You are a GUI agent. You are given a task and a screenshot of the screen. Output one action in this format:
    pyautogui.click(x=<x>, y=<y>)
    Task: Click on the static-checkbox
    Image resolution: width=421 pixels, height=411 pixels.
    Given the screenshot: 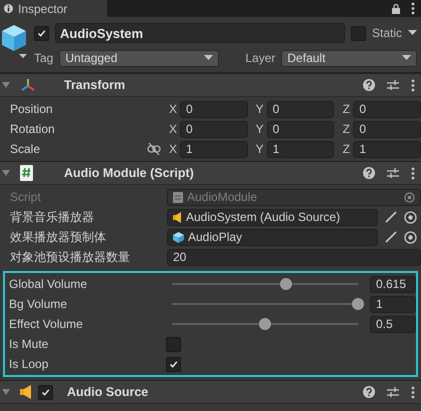 What is the action you would take?
    pyautogui.click(x=358, y=33)
    